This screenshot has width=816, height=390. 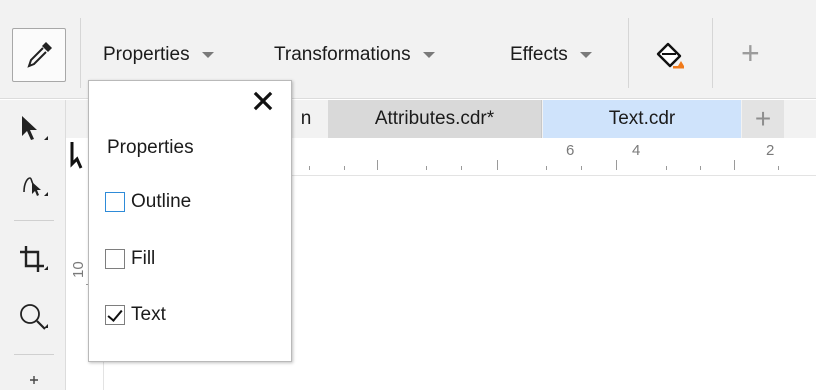 I want to click on crop-icon, so click(x=34, y=259).